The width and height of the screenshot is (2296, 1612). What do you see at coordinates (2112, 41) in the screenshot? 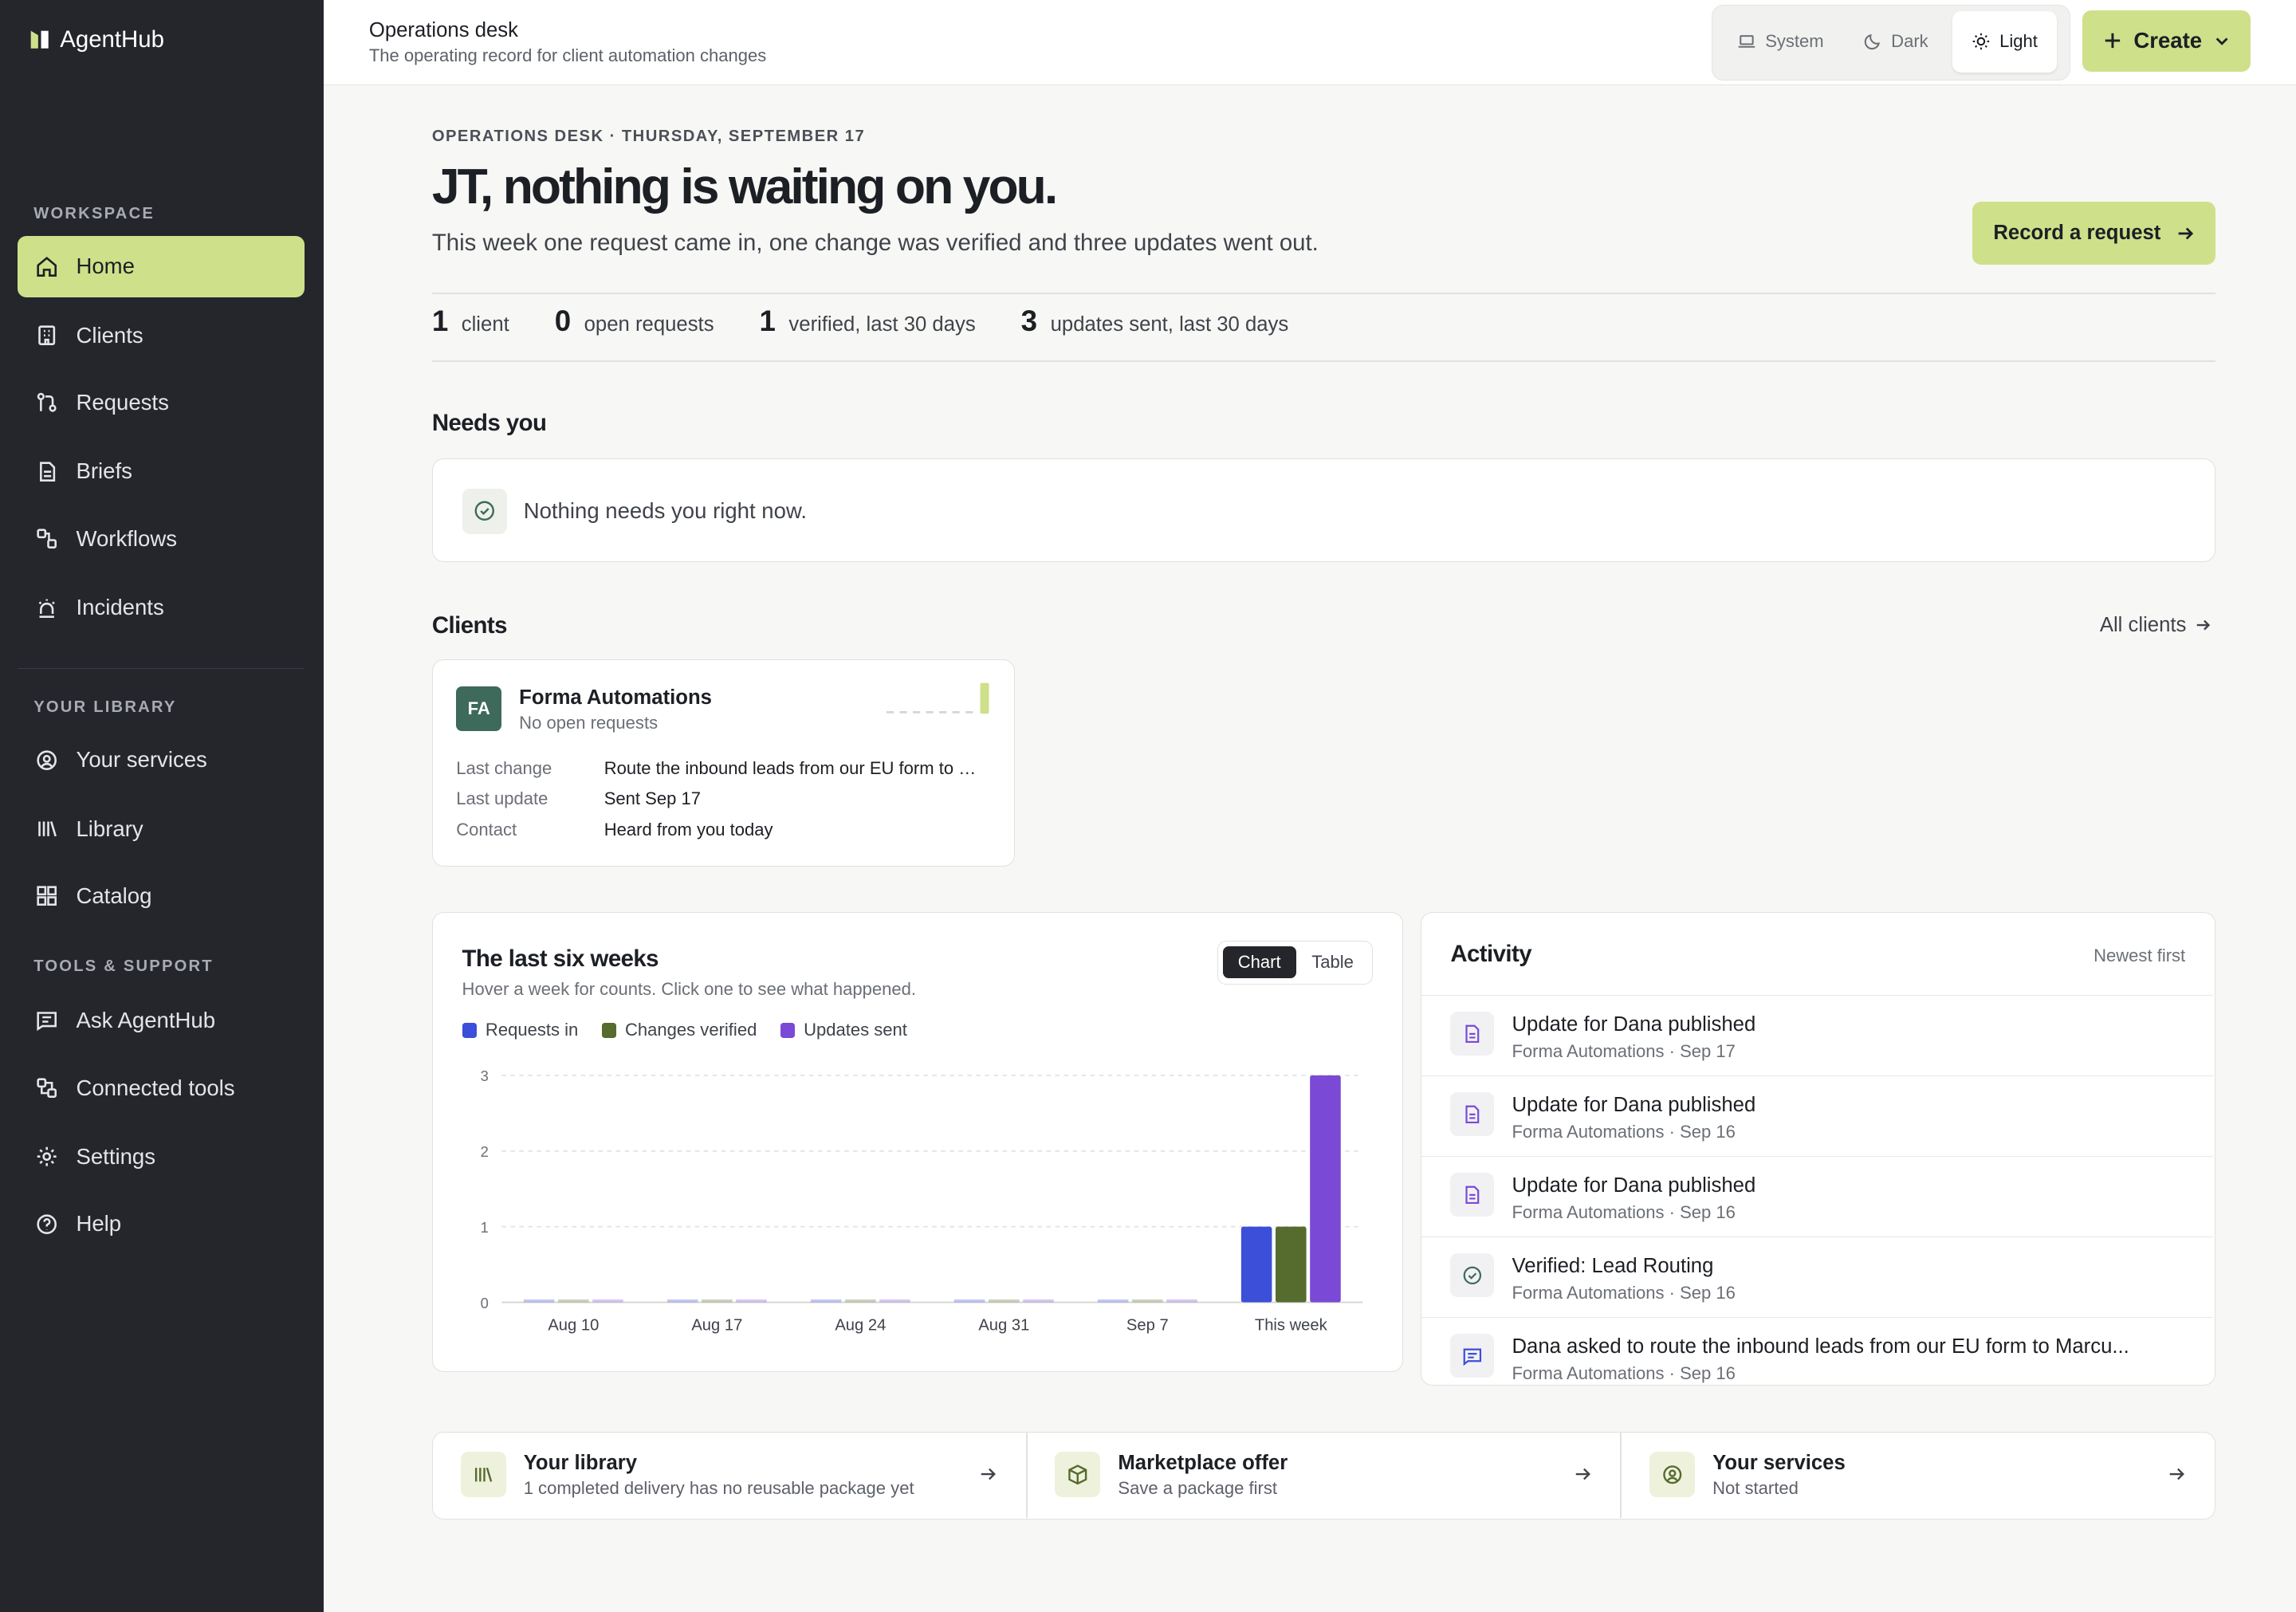
I see `plus-icon` at bounding box center [2112, 41].